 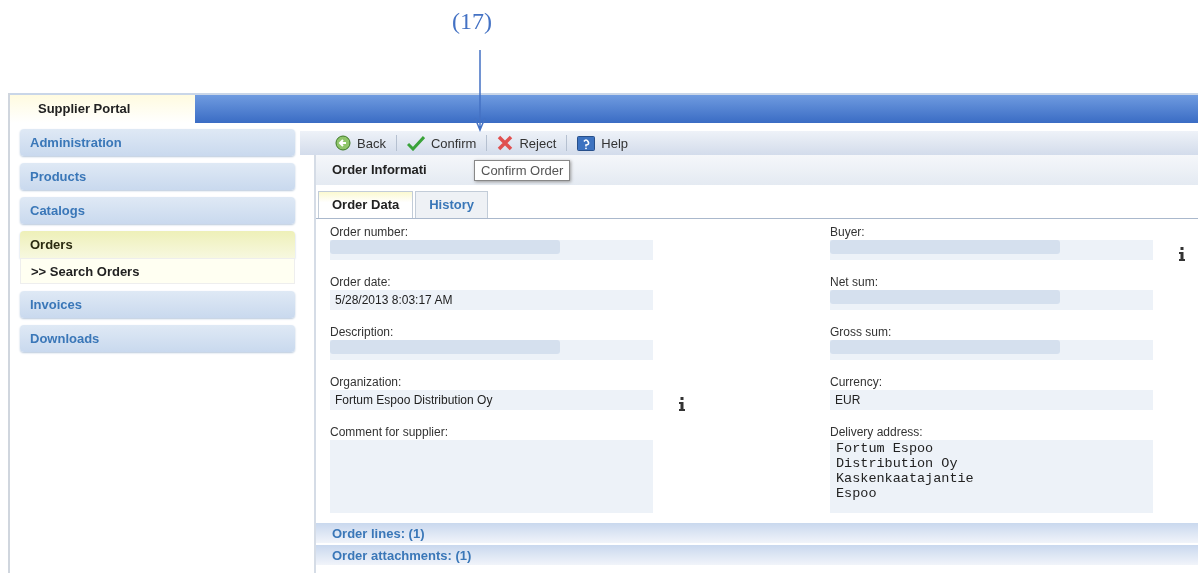 I want to click on panel-title: Order Informati, so click(x=379, y=169).